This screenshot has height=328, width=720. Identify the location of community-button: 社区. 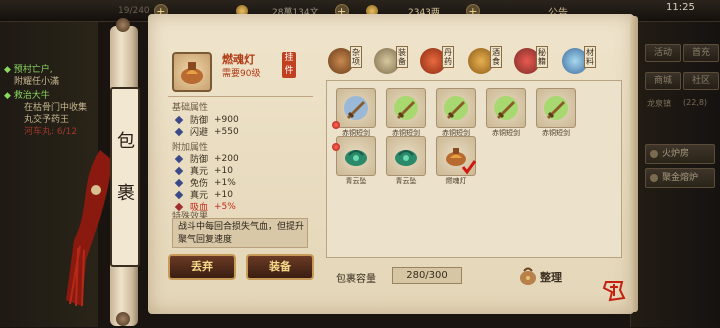
(701, 81).